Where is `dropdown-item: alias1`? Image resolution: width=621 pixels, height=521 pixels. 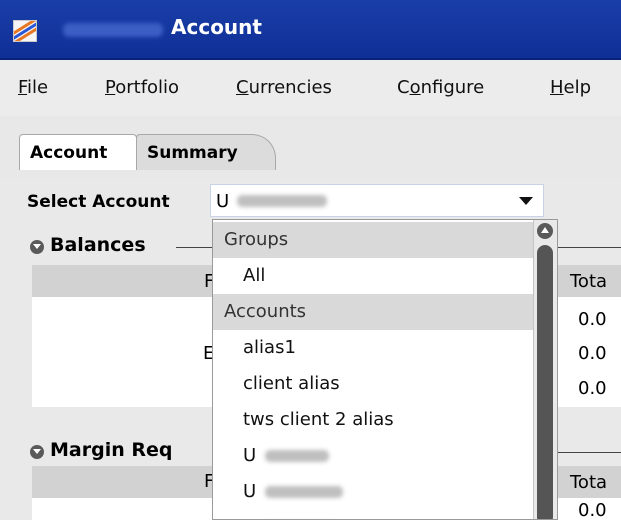 dropdown-item: alias1 is located at coordinates (374, 348).